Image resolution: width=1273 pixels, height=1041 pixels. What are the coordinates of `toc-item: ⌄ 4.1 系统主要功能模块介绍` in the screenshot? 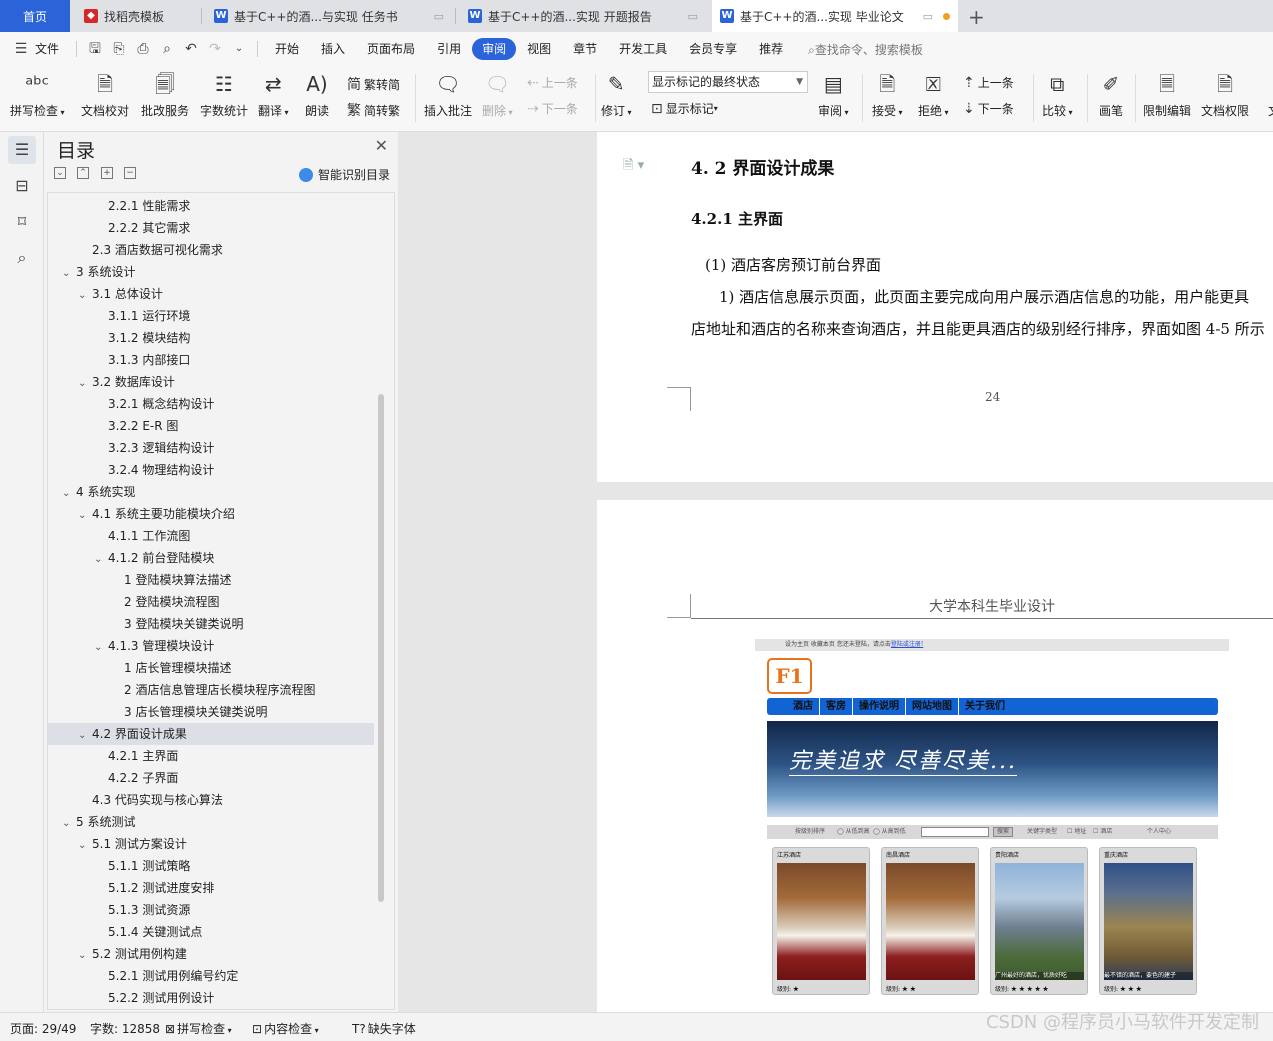 It's located at (211, 514).